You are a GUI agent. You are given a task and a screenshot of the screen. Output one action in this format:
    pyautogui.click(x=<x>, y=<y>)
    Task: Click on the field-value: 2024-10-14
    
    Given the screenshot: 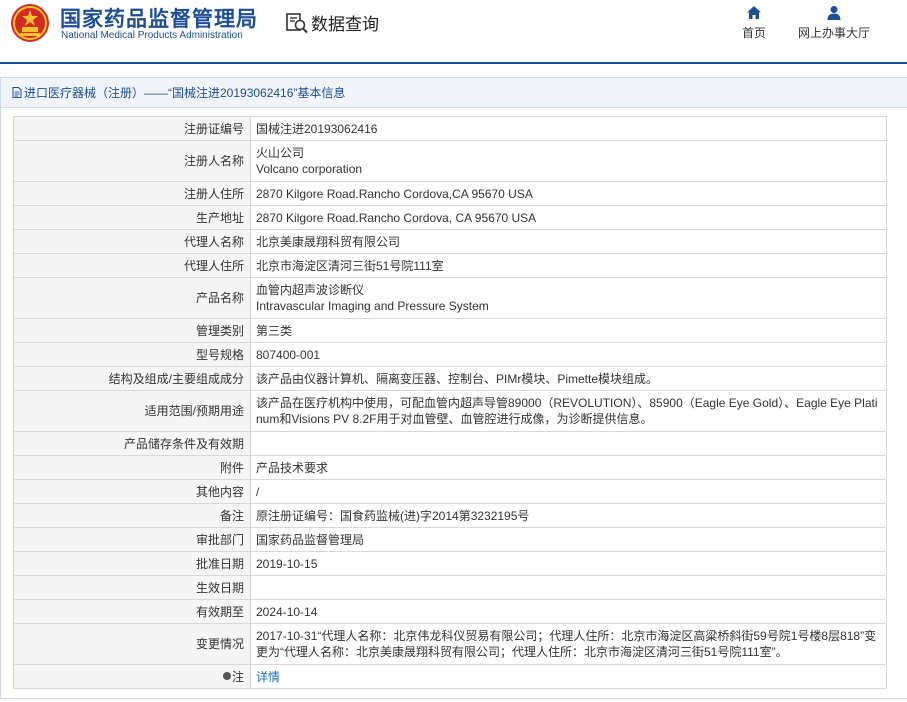 What is the action you would take?
    pyautogui.click(x=568, y=611)
    